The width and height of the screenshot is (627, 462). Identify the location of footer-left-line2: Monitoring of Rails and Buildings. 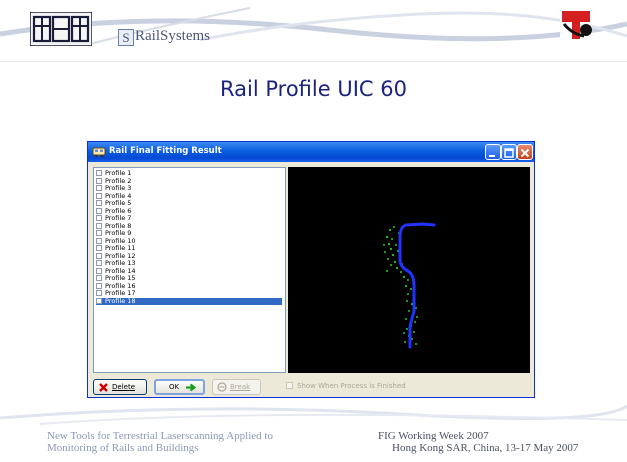
(123, 448).